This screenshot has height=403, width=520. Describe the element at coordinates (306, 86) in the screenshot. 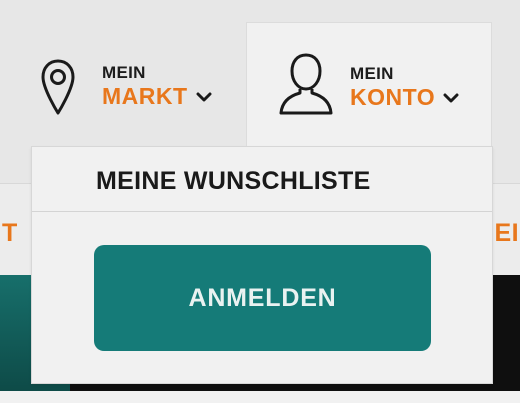

I see `user-icon` at that location.